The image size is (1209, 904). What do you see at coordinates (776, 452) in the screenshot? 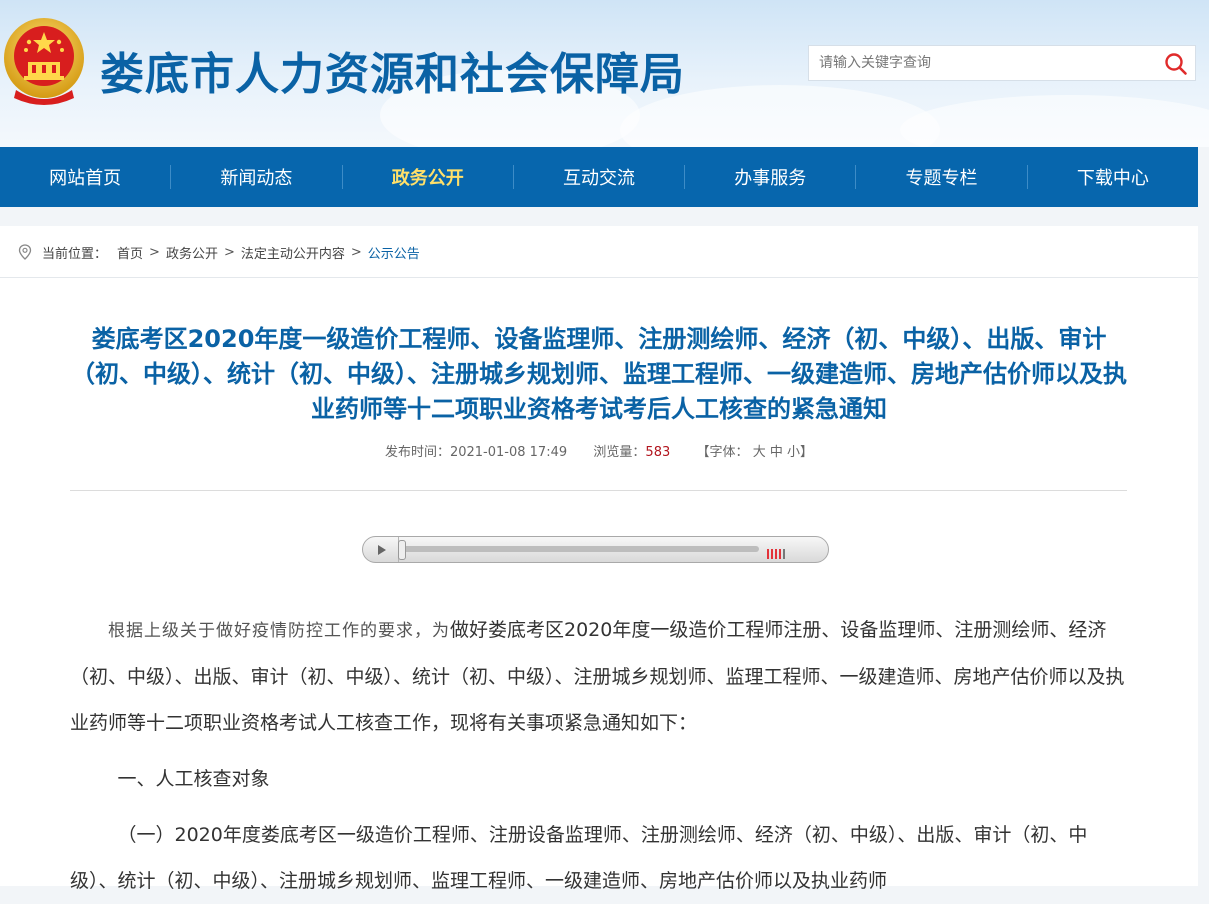
I see `font-size-medium: 中` at bounding box center [776, 452].